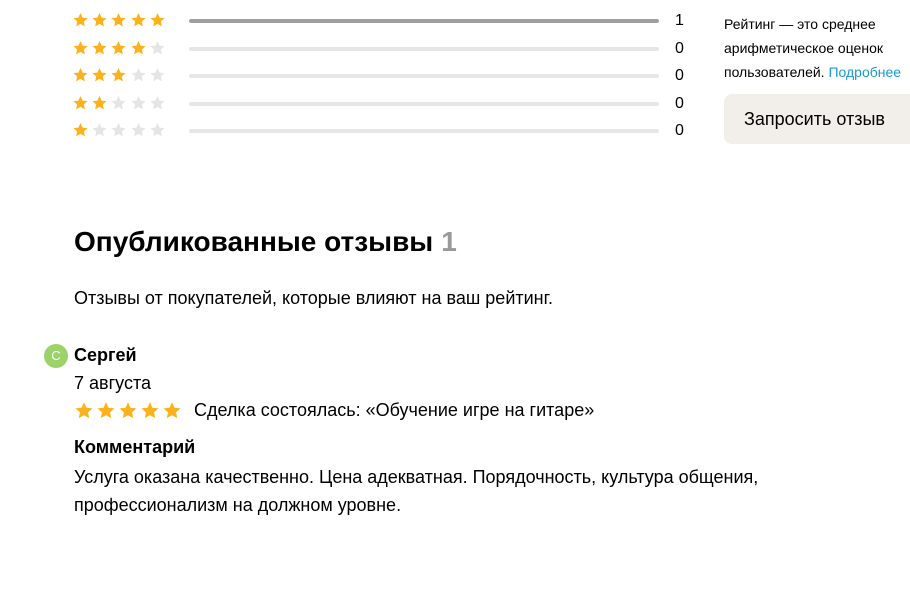 Image resolution: width=910 pixels, height=596 pixels. What do you see at coordinates (135, 447) in the screenshot?
I see `comment-label: Комментарий` at bounding box center [135, 447].